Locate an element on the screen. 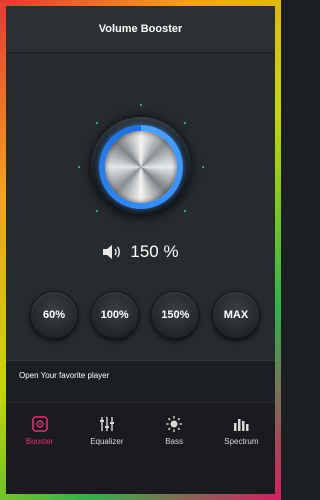  open-player-label: Open Your favorite player is located at coordinates (64, 375).